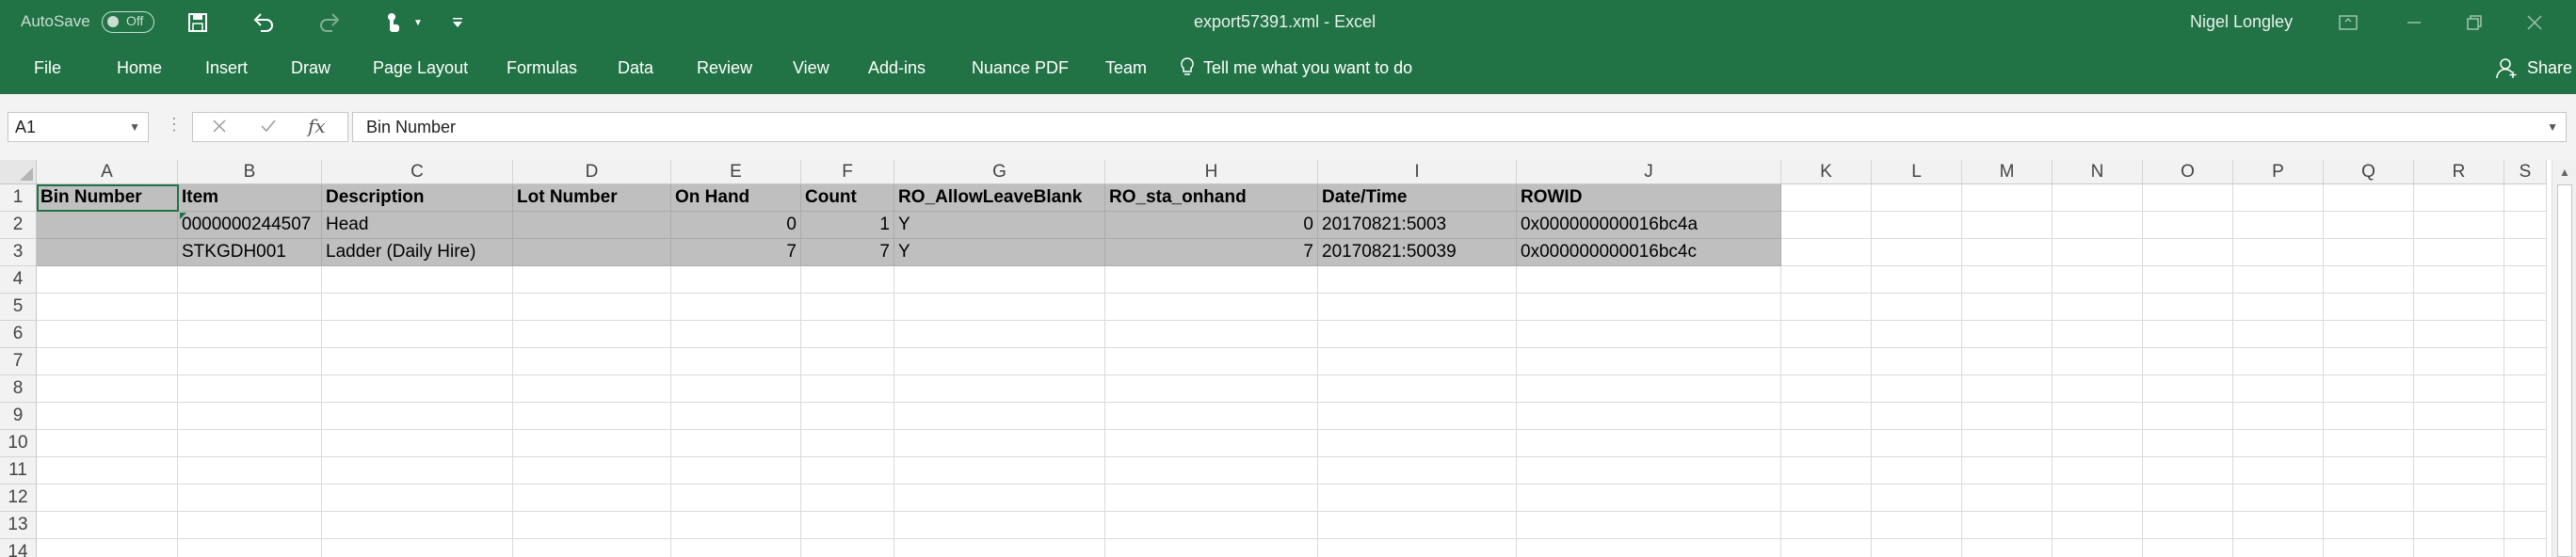 The height and width of the screenshot is (557, 2576). What do you see at coordinates (2098, 280) in the screenshot?
I see `cell-n4` at bounding box center [2098, 280].